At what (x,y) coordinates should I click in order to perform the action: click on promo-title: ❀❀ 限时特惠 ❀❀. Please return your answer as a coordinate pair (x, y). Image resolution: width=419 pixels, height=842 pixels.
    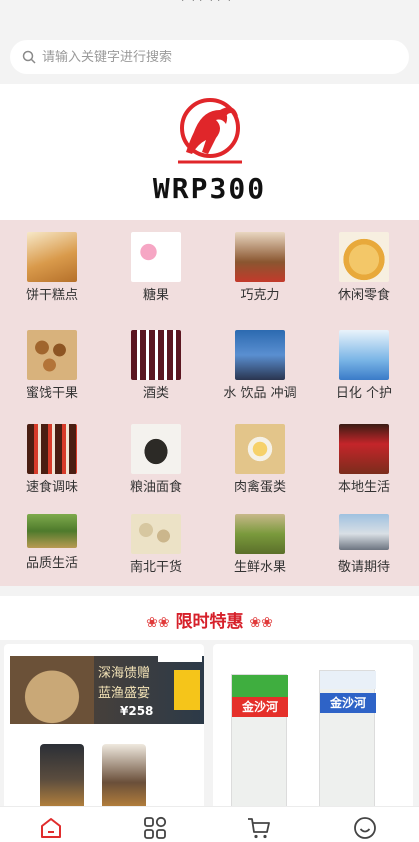
    Looking at the image, I should click on (209, 619).